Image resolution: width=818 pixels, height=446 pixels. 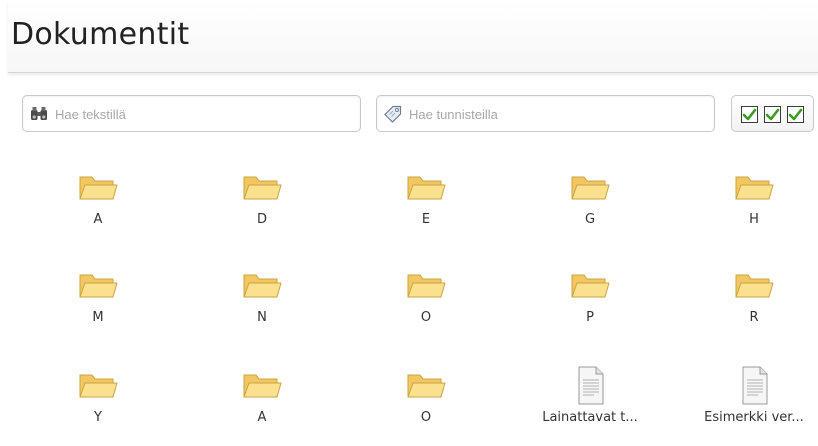 What do you see at coordinates (590, 306) in the screenshot?
I see `folder-item: P` at bounding box center [590, 306].